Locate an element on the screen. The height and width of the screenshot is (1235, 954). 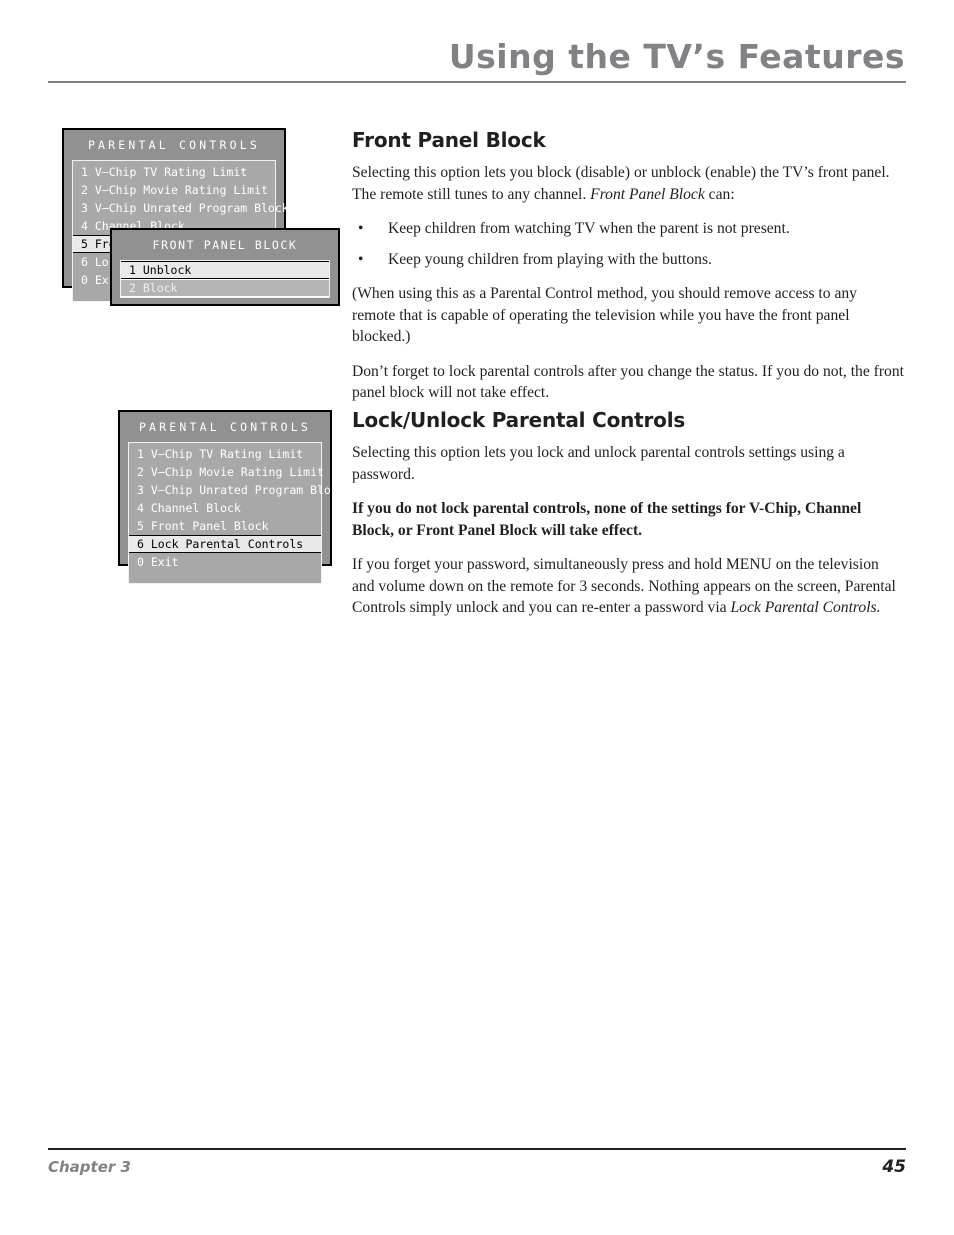
section-heading-lock-unlock: Lock/Unlock Parental Controls is located at coordinates (519, 420).